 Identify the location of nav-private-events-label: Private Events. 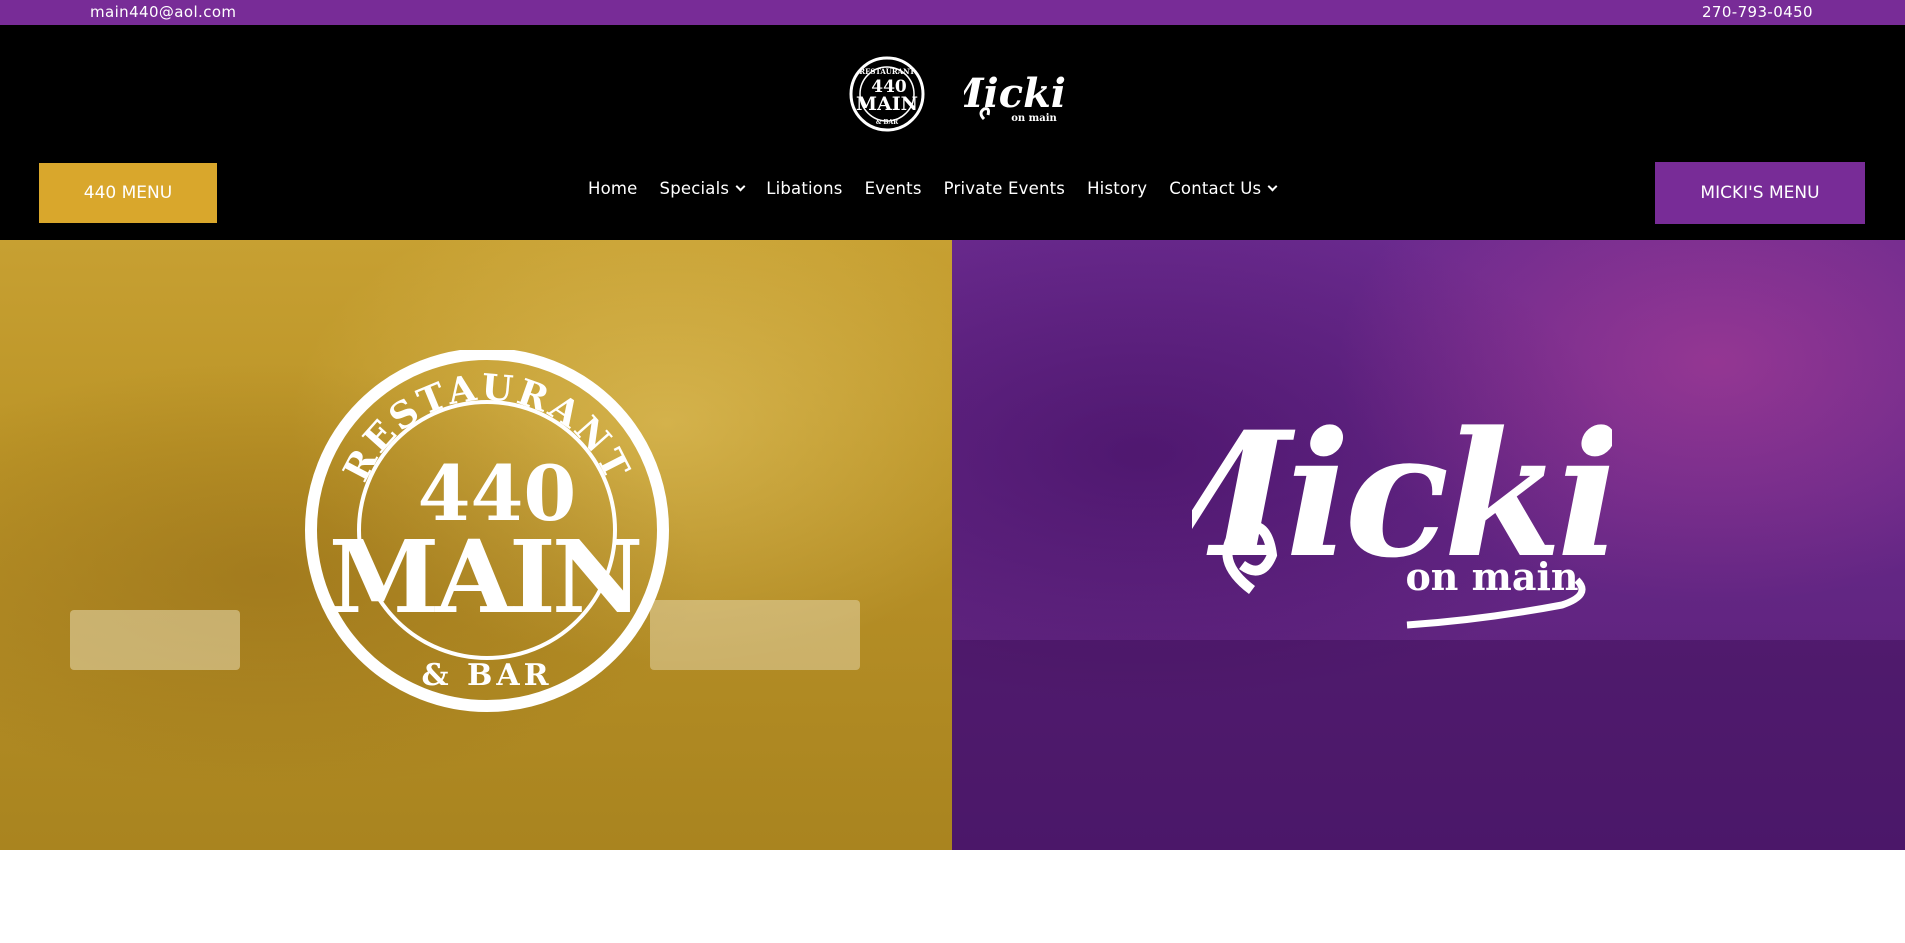
(1004, 188).